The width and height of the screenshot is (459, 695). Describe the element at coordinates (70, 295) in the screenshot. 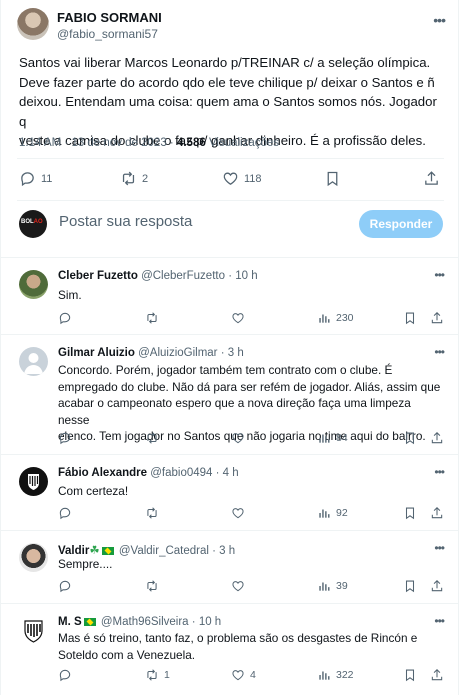

I see `reply-text: Sim.` at that location.